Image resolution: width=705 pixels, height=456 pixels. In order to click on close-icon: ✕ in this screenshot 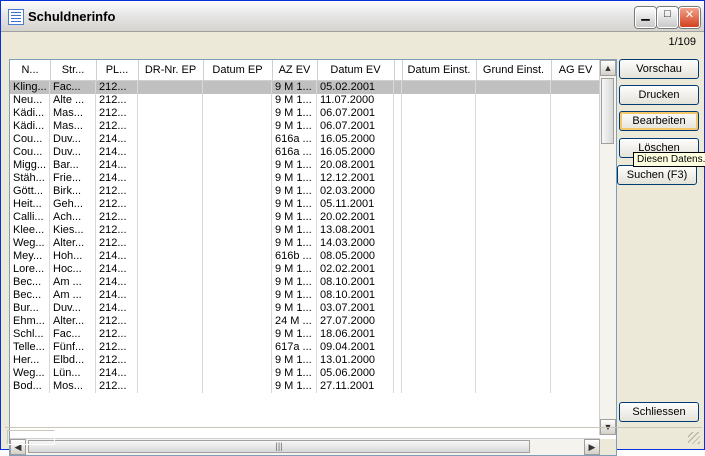, I will do `click(689, 15)`.